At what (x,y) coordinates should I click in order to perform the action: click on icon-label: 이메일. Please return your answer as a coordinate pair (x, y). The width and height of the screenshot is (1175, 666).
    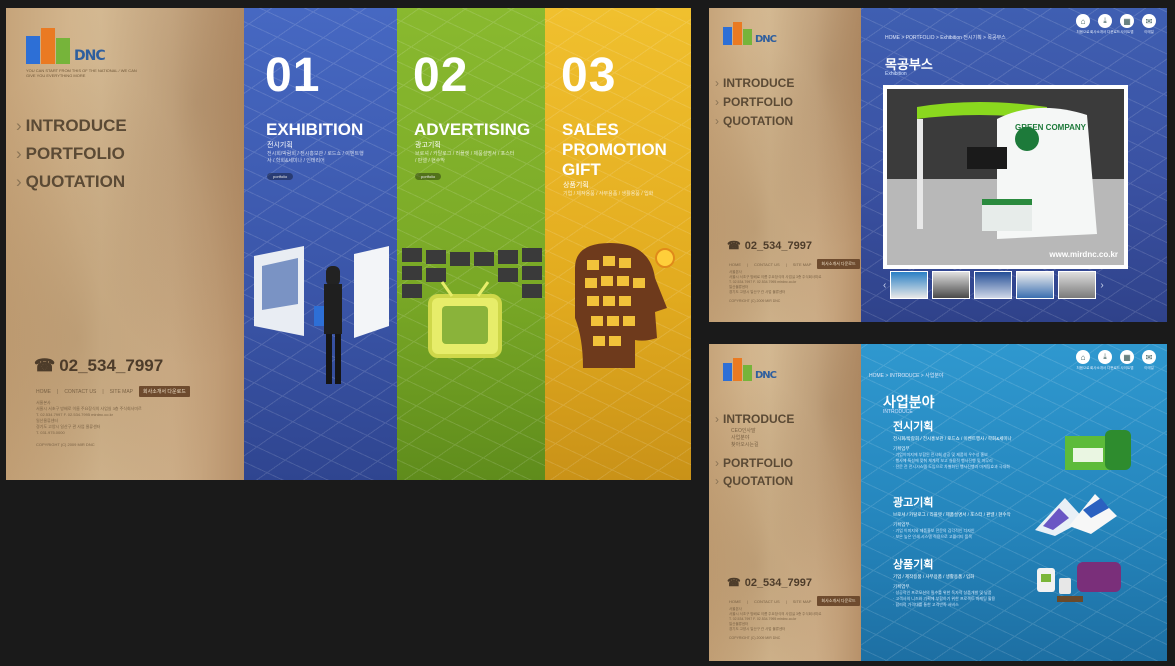
    Looking at the image, I should click on (1149, 32).